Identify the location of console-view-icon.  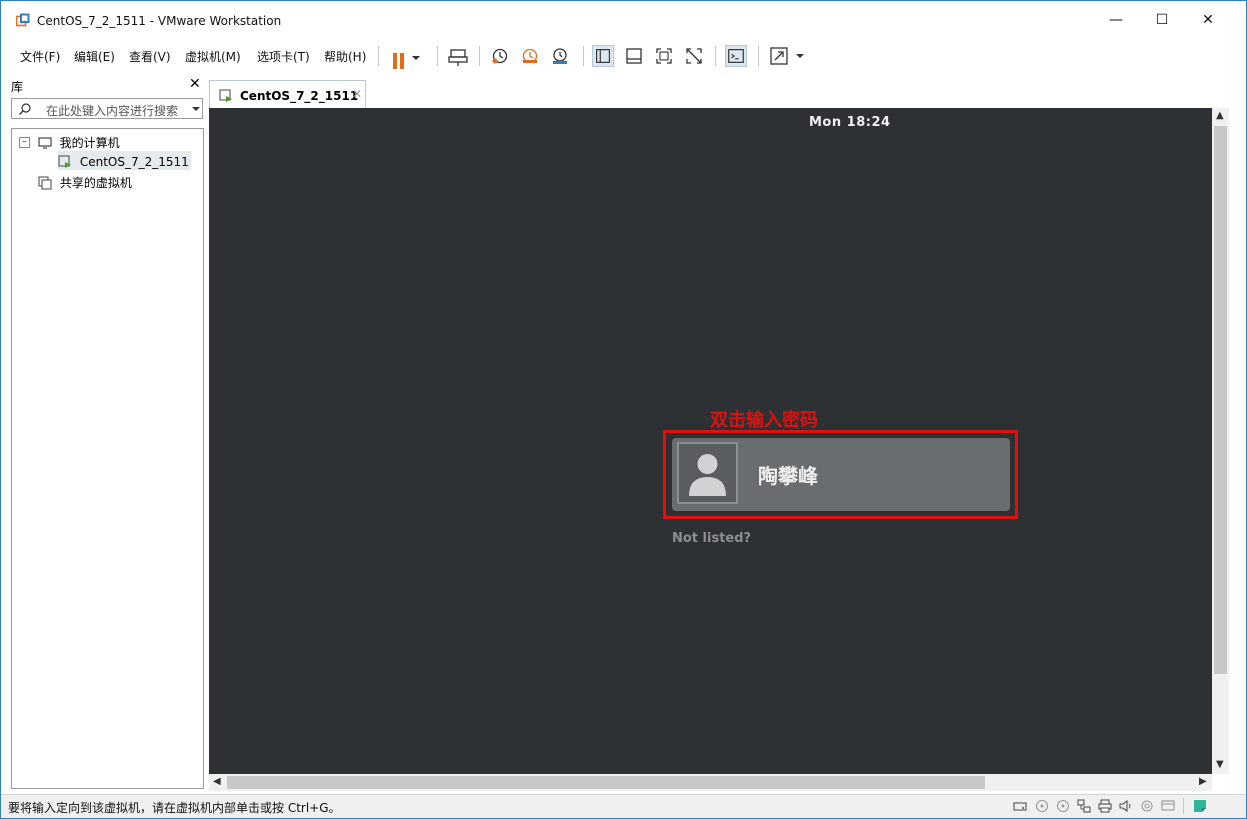
(736, 56).